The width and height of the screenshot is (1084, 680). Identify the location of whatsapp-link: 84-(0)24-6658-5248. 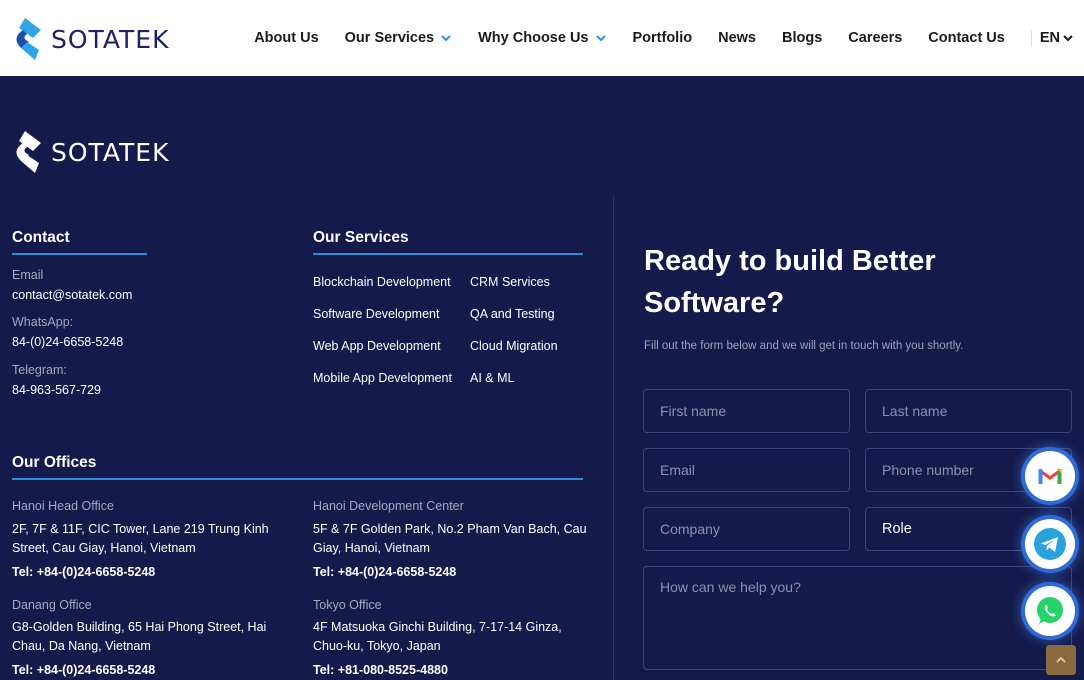
(67, 342).